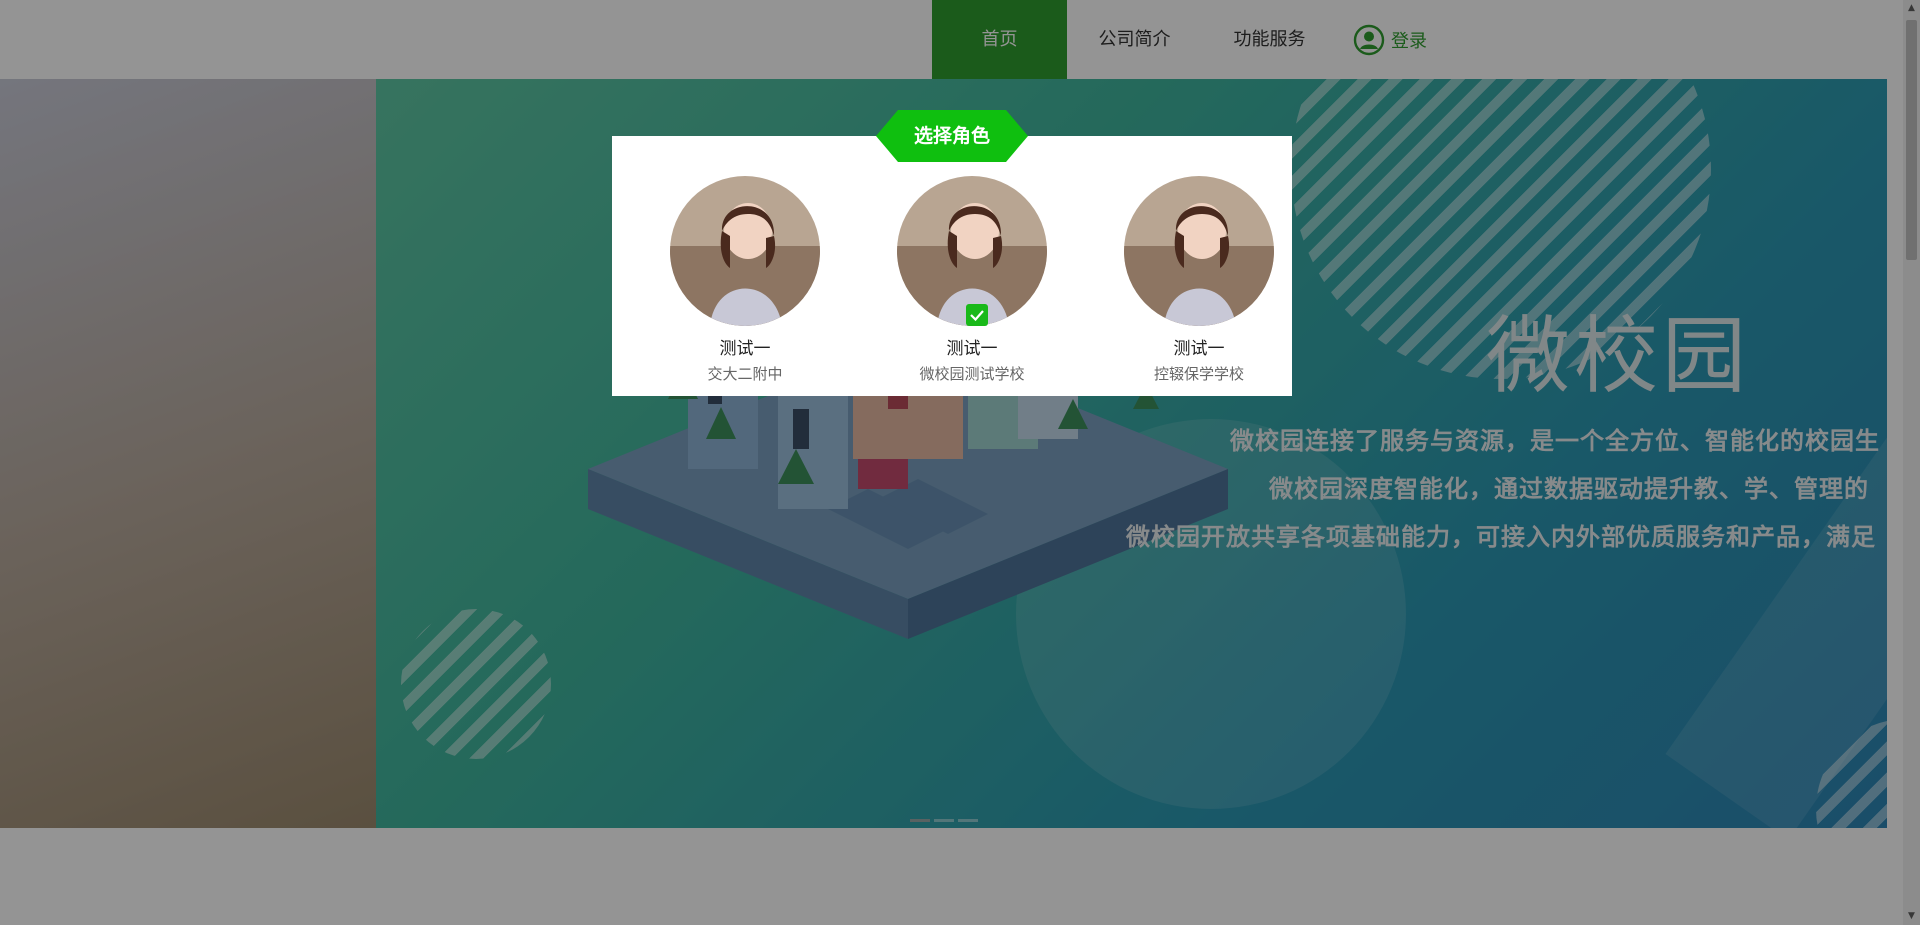 The image size is (1920, 925). Describe the element at coordinates (972, 374) in the screenshot. I see `role-school: 微校园测试学校` at that location.